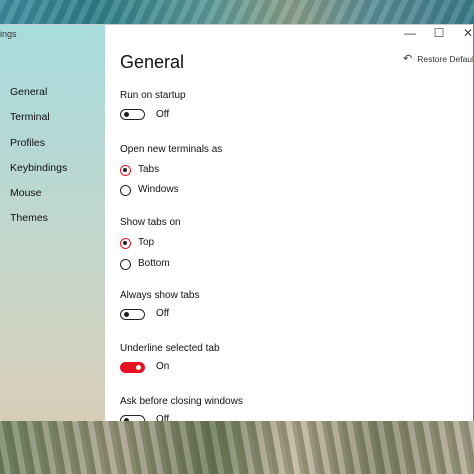 This screenshot has width=474, height=474. I want to click on run-on-startup-toggle, so click(132, 114).